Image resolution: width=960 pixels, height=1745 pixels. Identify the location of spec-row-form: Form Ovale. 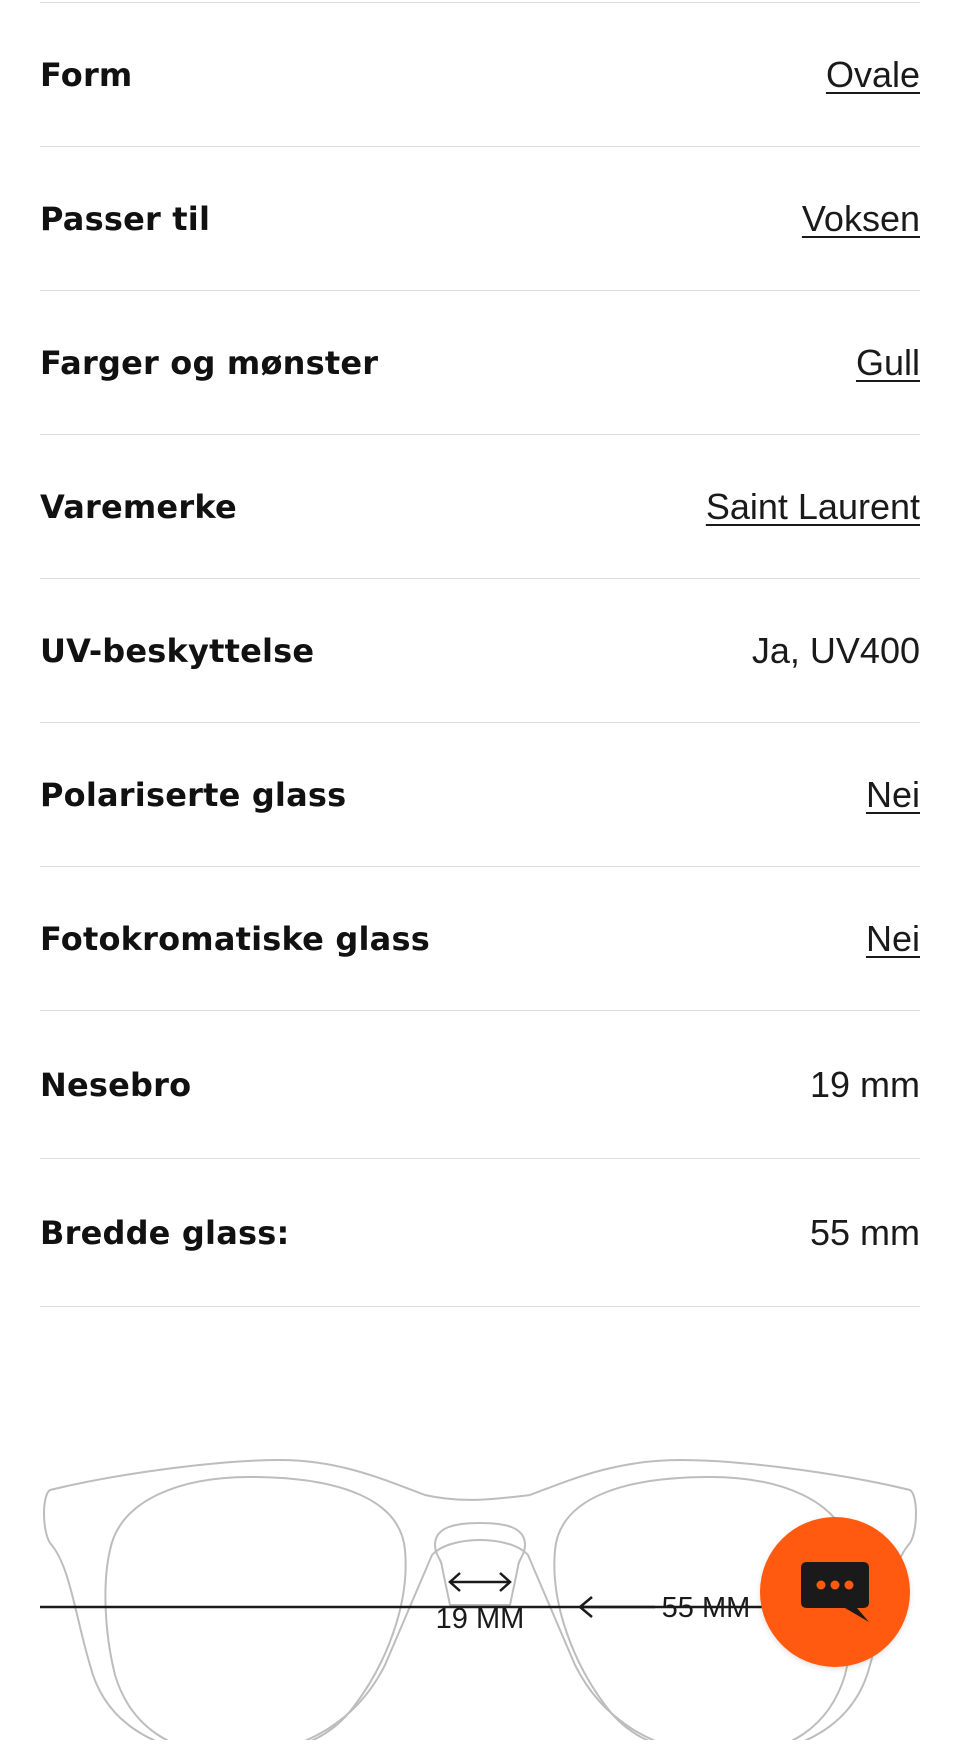
(480, 75).